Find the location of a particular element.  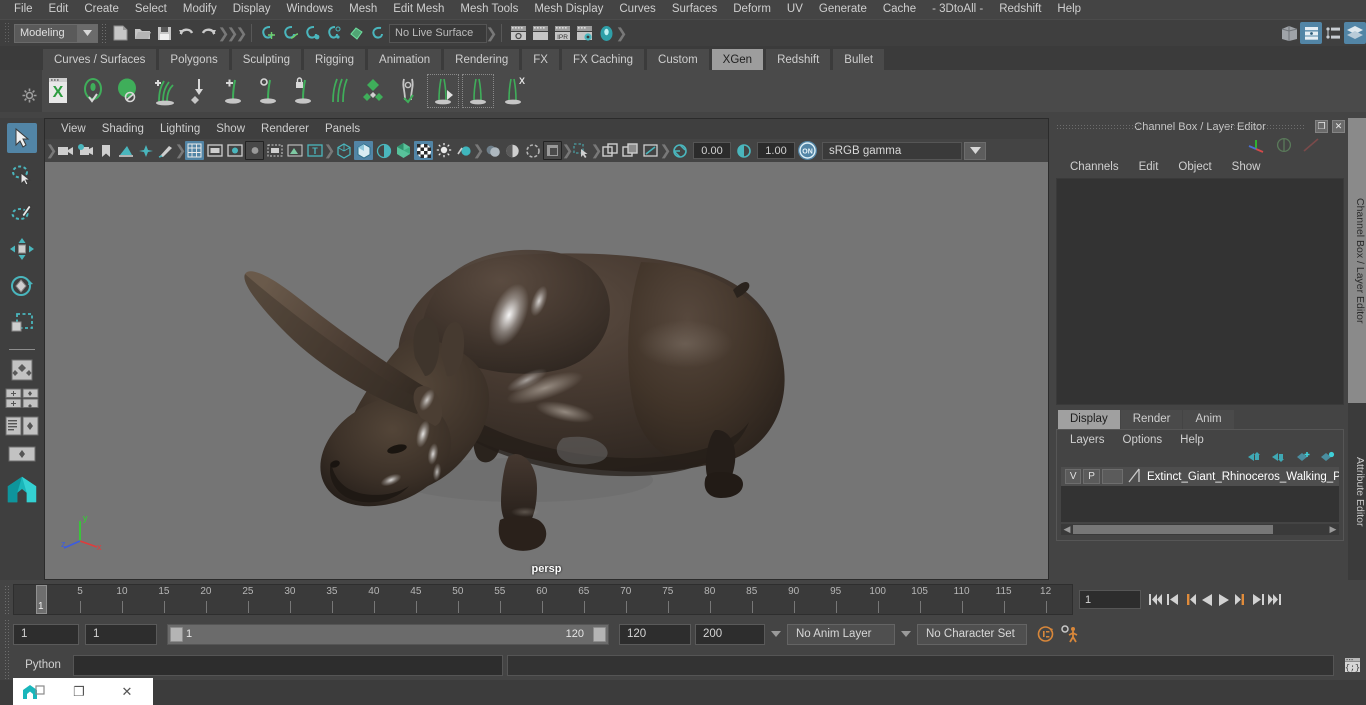

step-forward-keyframe-icon is located at coordinates (1257, 600).